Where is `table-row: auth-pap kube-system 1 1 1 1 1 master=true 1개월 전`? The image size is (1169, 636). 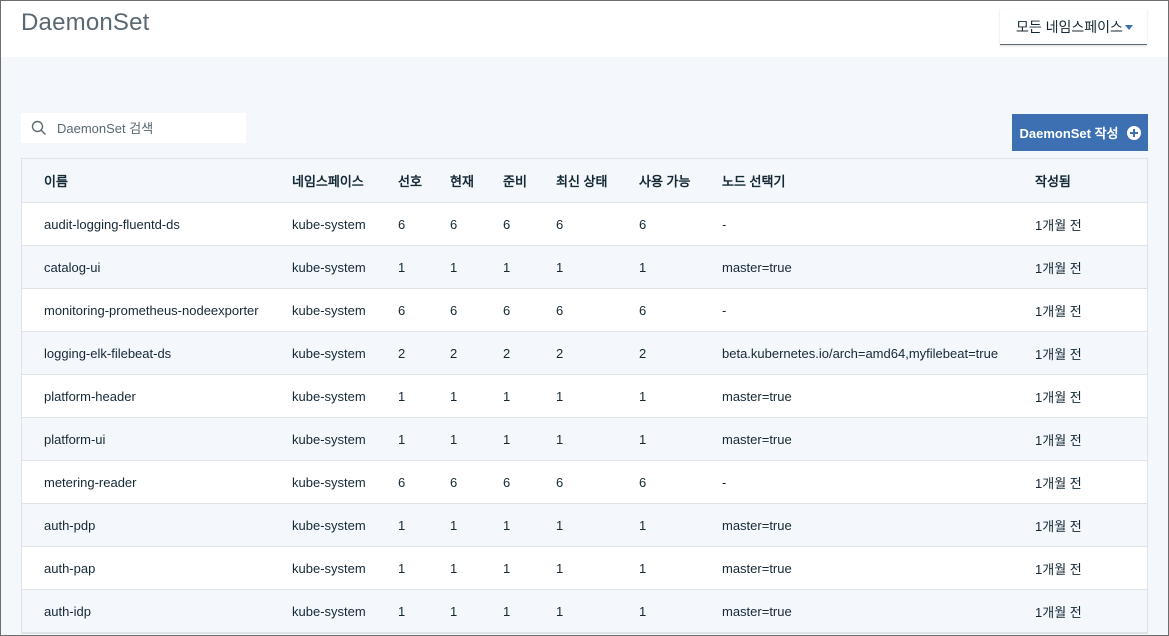 table-row: auth-pap kube-system 1 1 1 1 1 master=true 1개월 전 is located at coordinates (584, 568).